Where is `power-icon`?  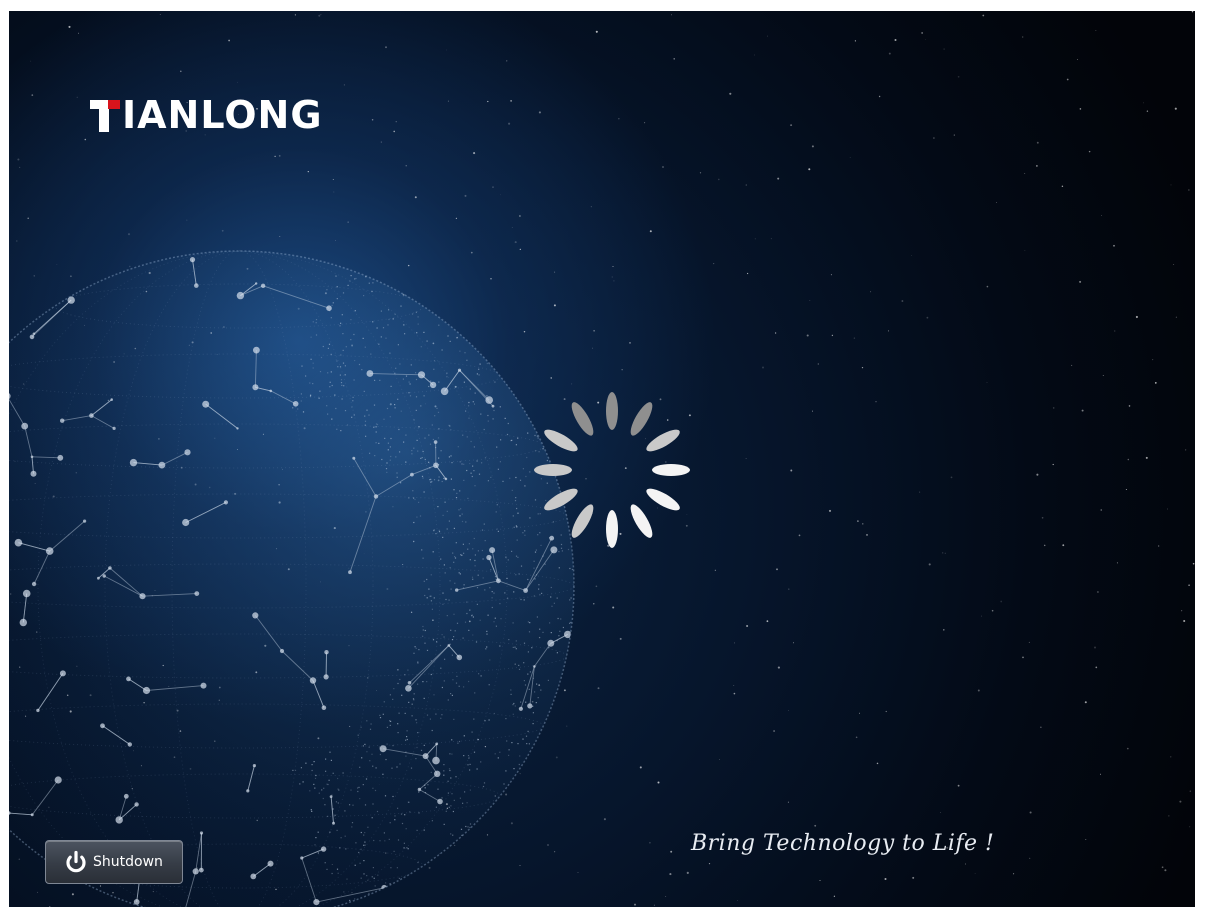
power-icon is located at coordinates (76, 861).